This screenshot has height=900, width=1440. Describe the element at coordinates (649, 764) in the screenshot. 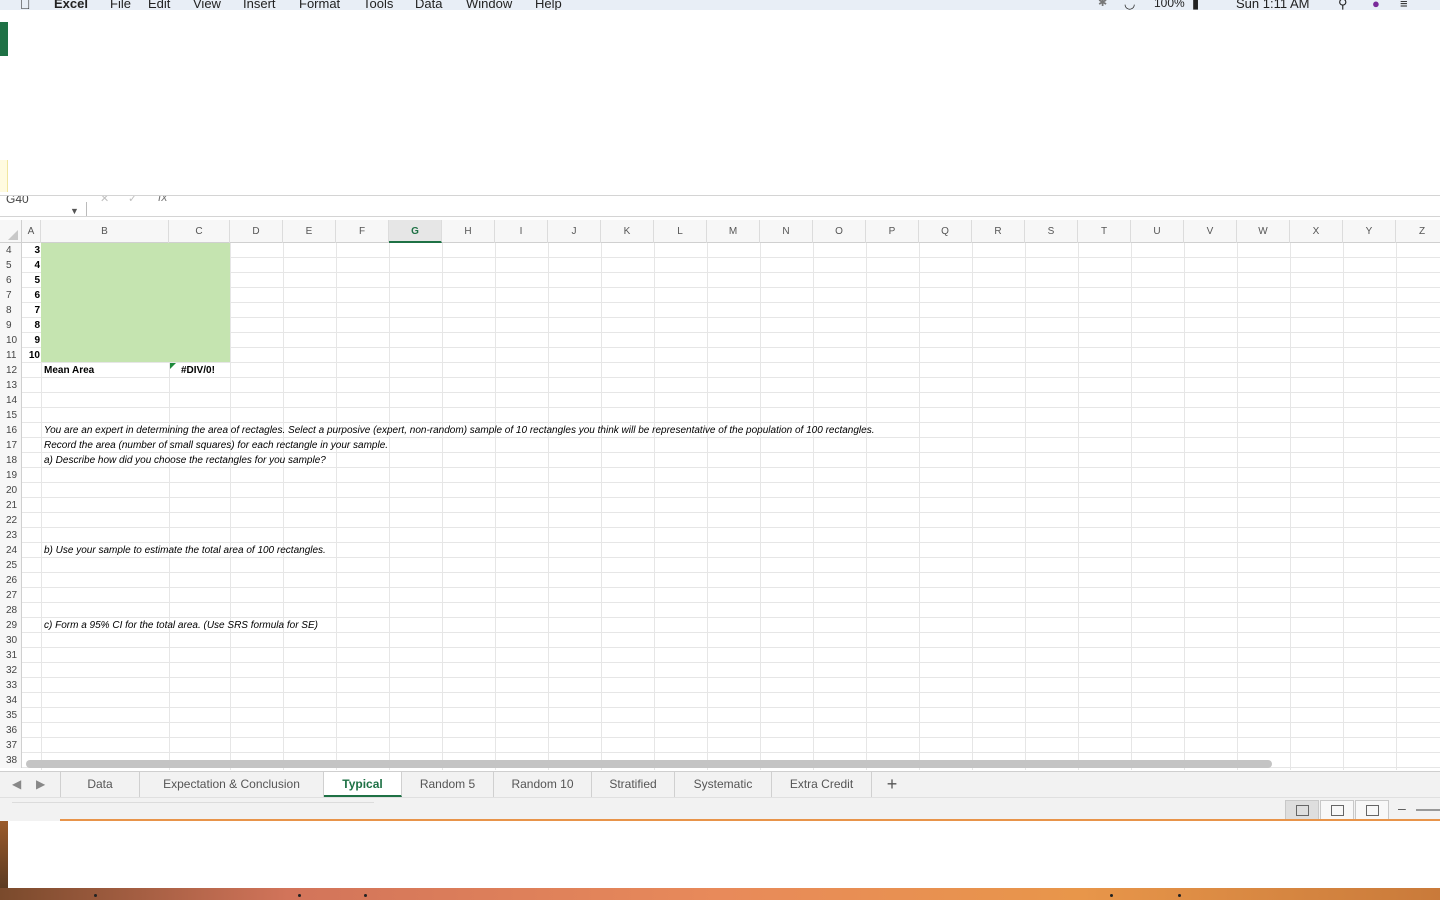

I see `horizontal-scrollbar` at that location.